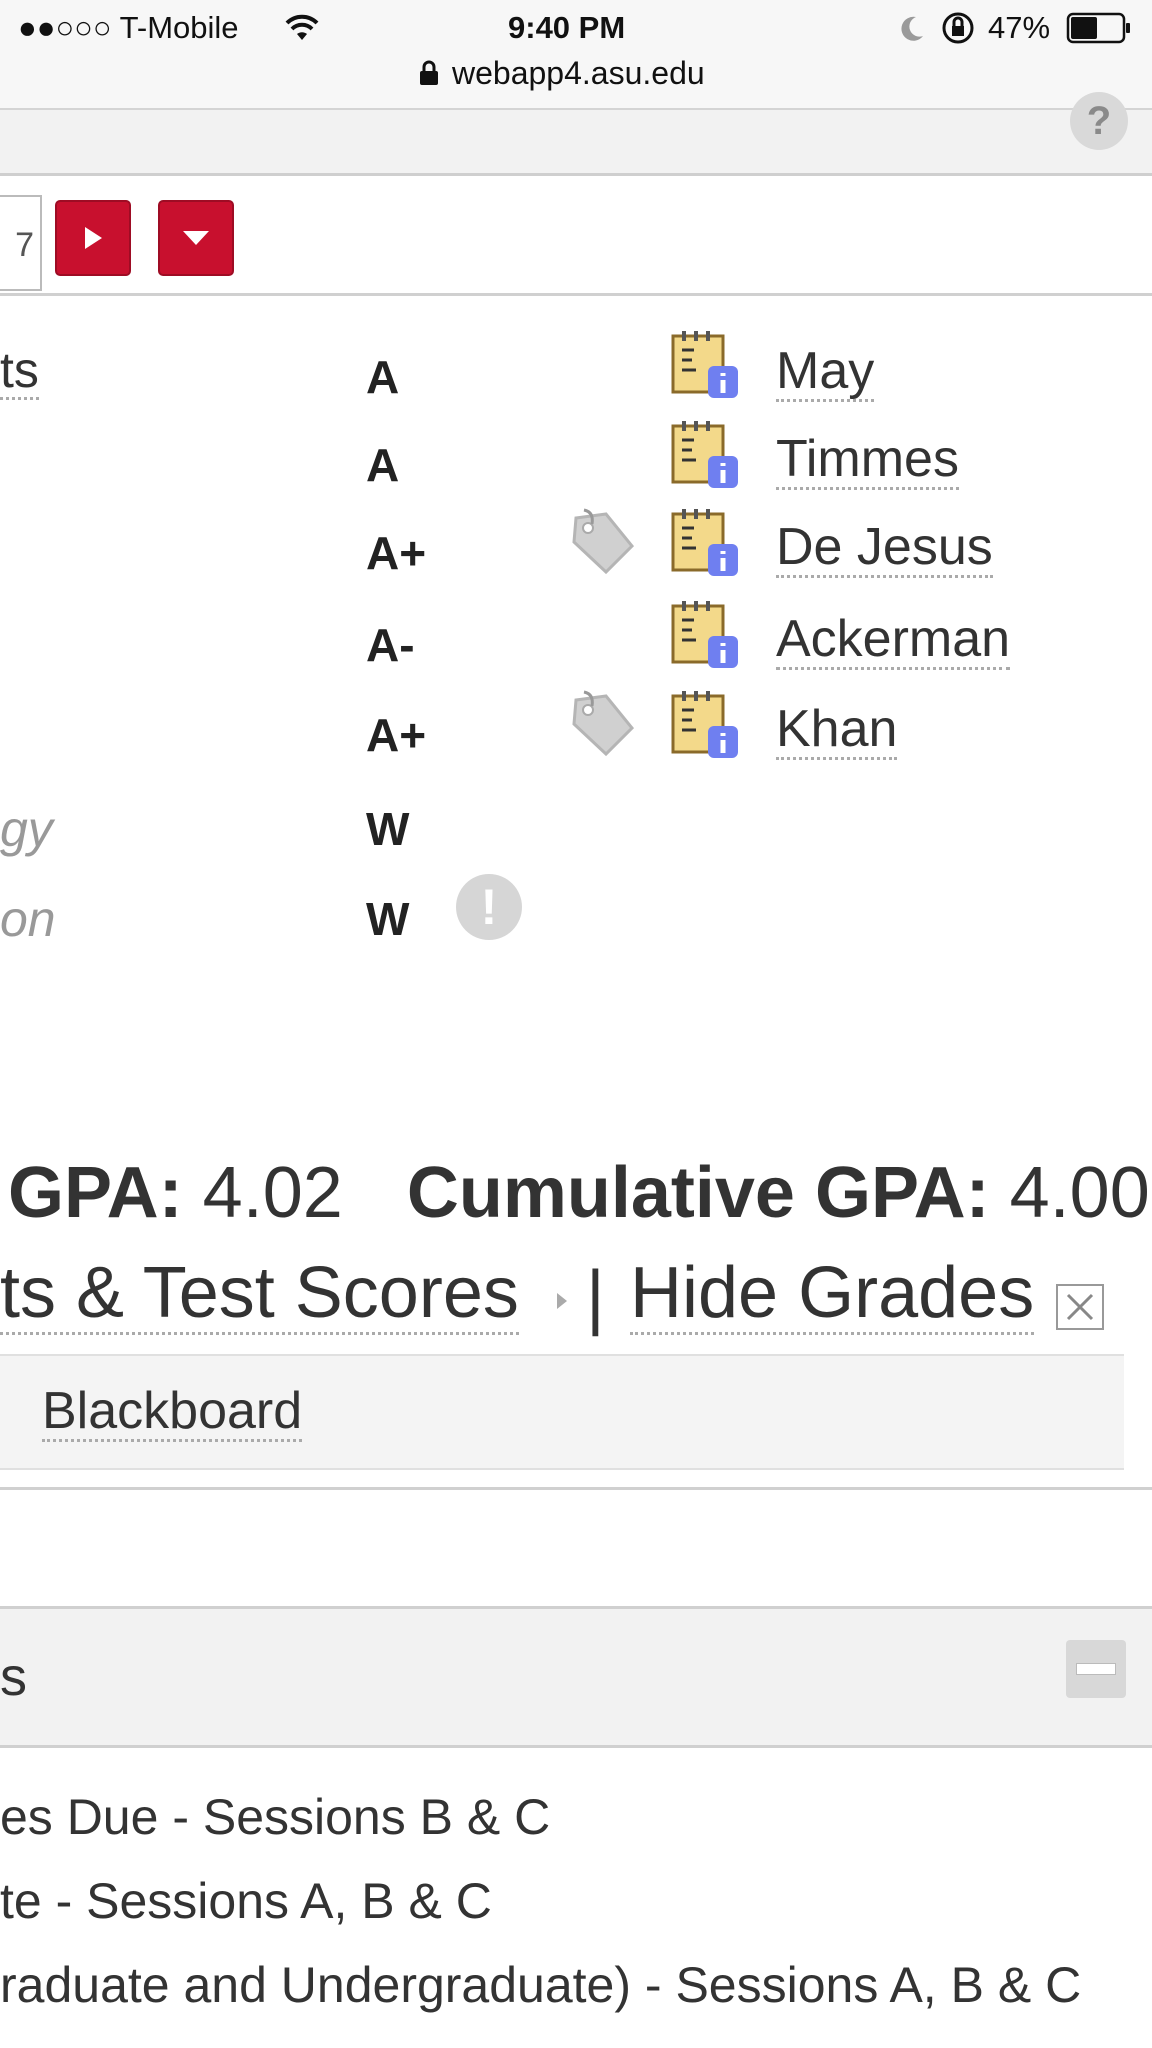 This screenshot has width=1152, height=2048. I want to click on instructor-link: De Jesus, so click(884, 549).